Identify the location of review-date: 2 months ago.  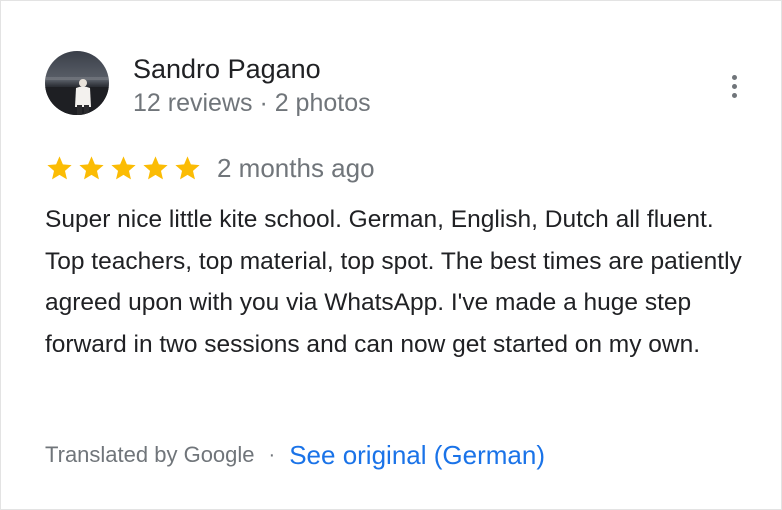
(296, 168).